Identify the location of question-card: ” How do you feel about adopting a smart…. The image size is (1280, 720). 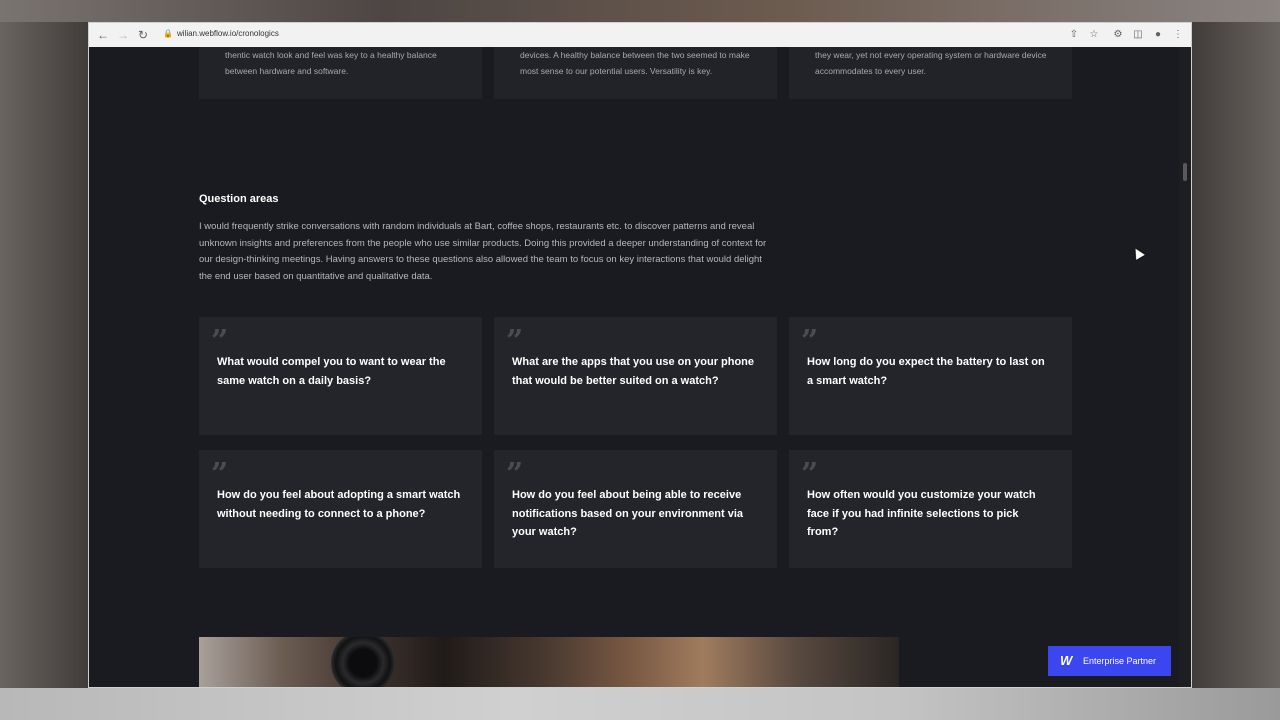
(340, 509).